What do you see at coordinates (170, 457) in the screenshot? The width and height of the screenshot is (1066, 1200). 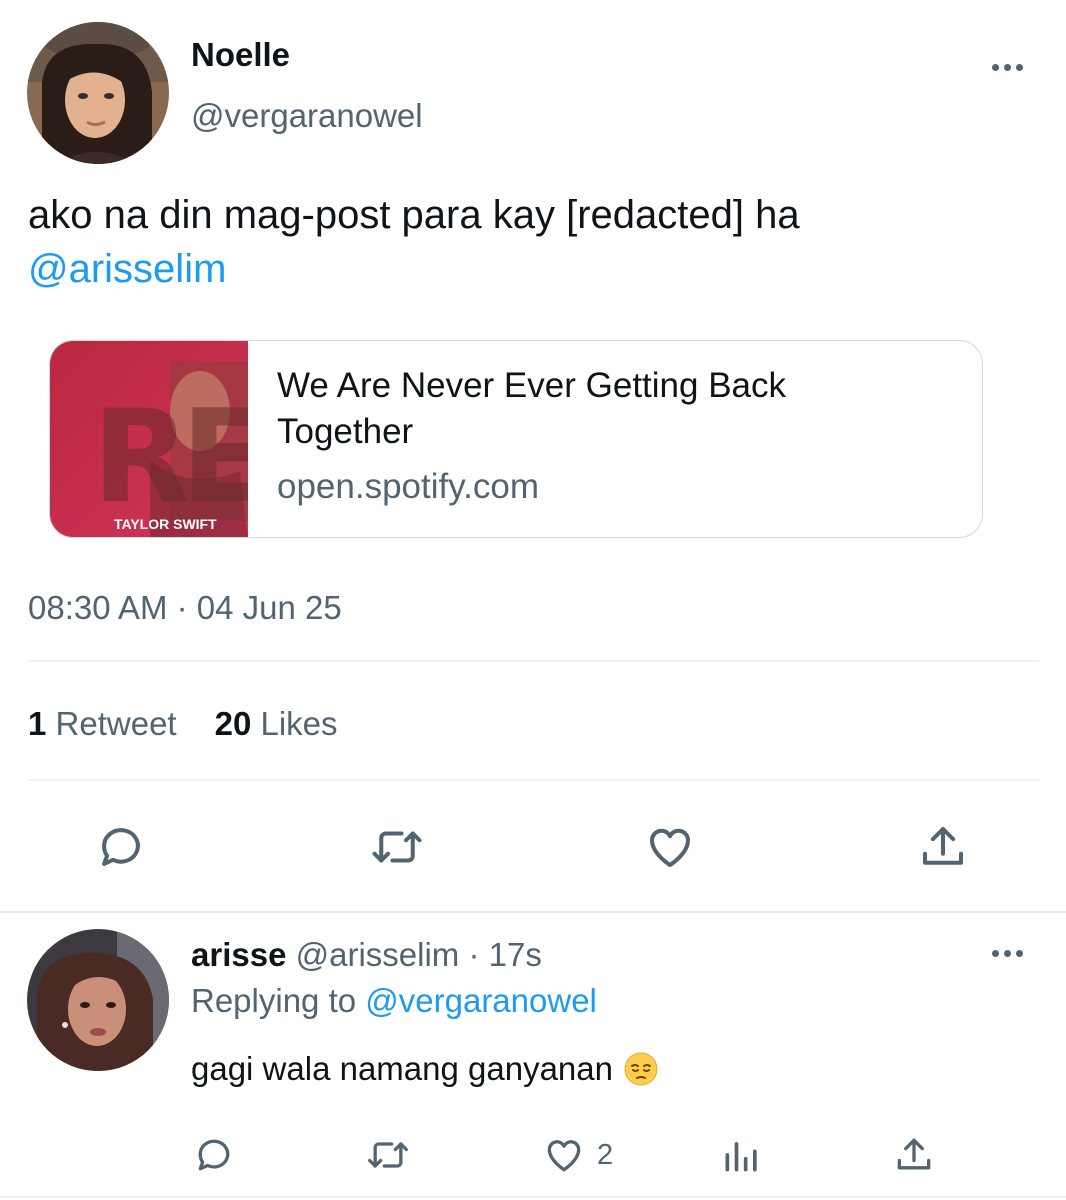 I see `album-title-text: RED` at bounding box center [170, 457].